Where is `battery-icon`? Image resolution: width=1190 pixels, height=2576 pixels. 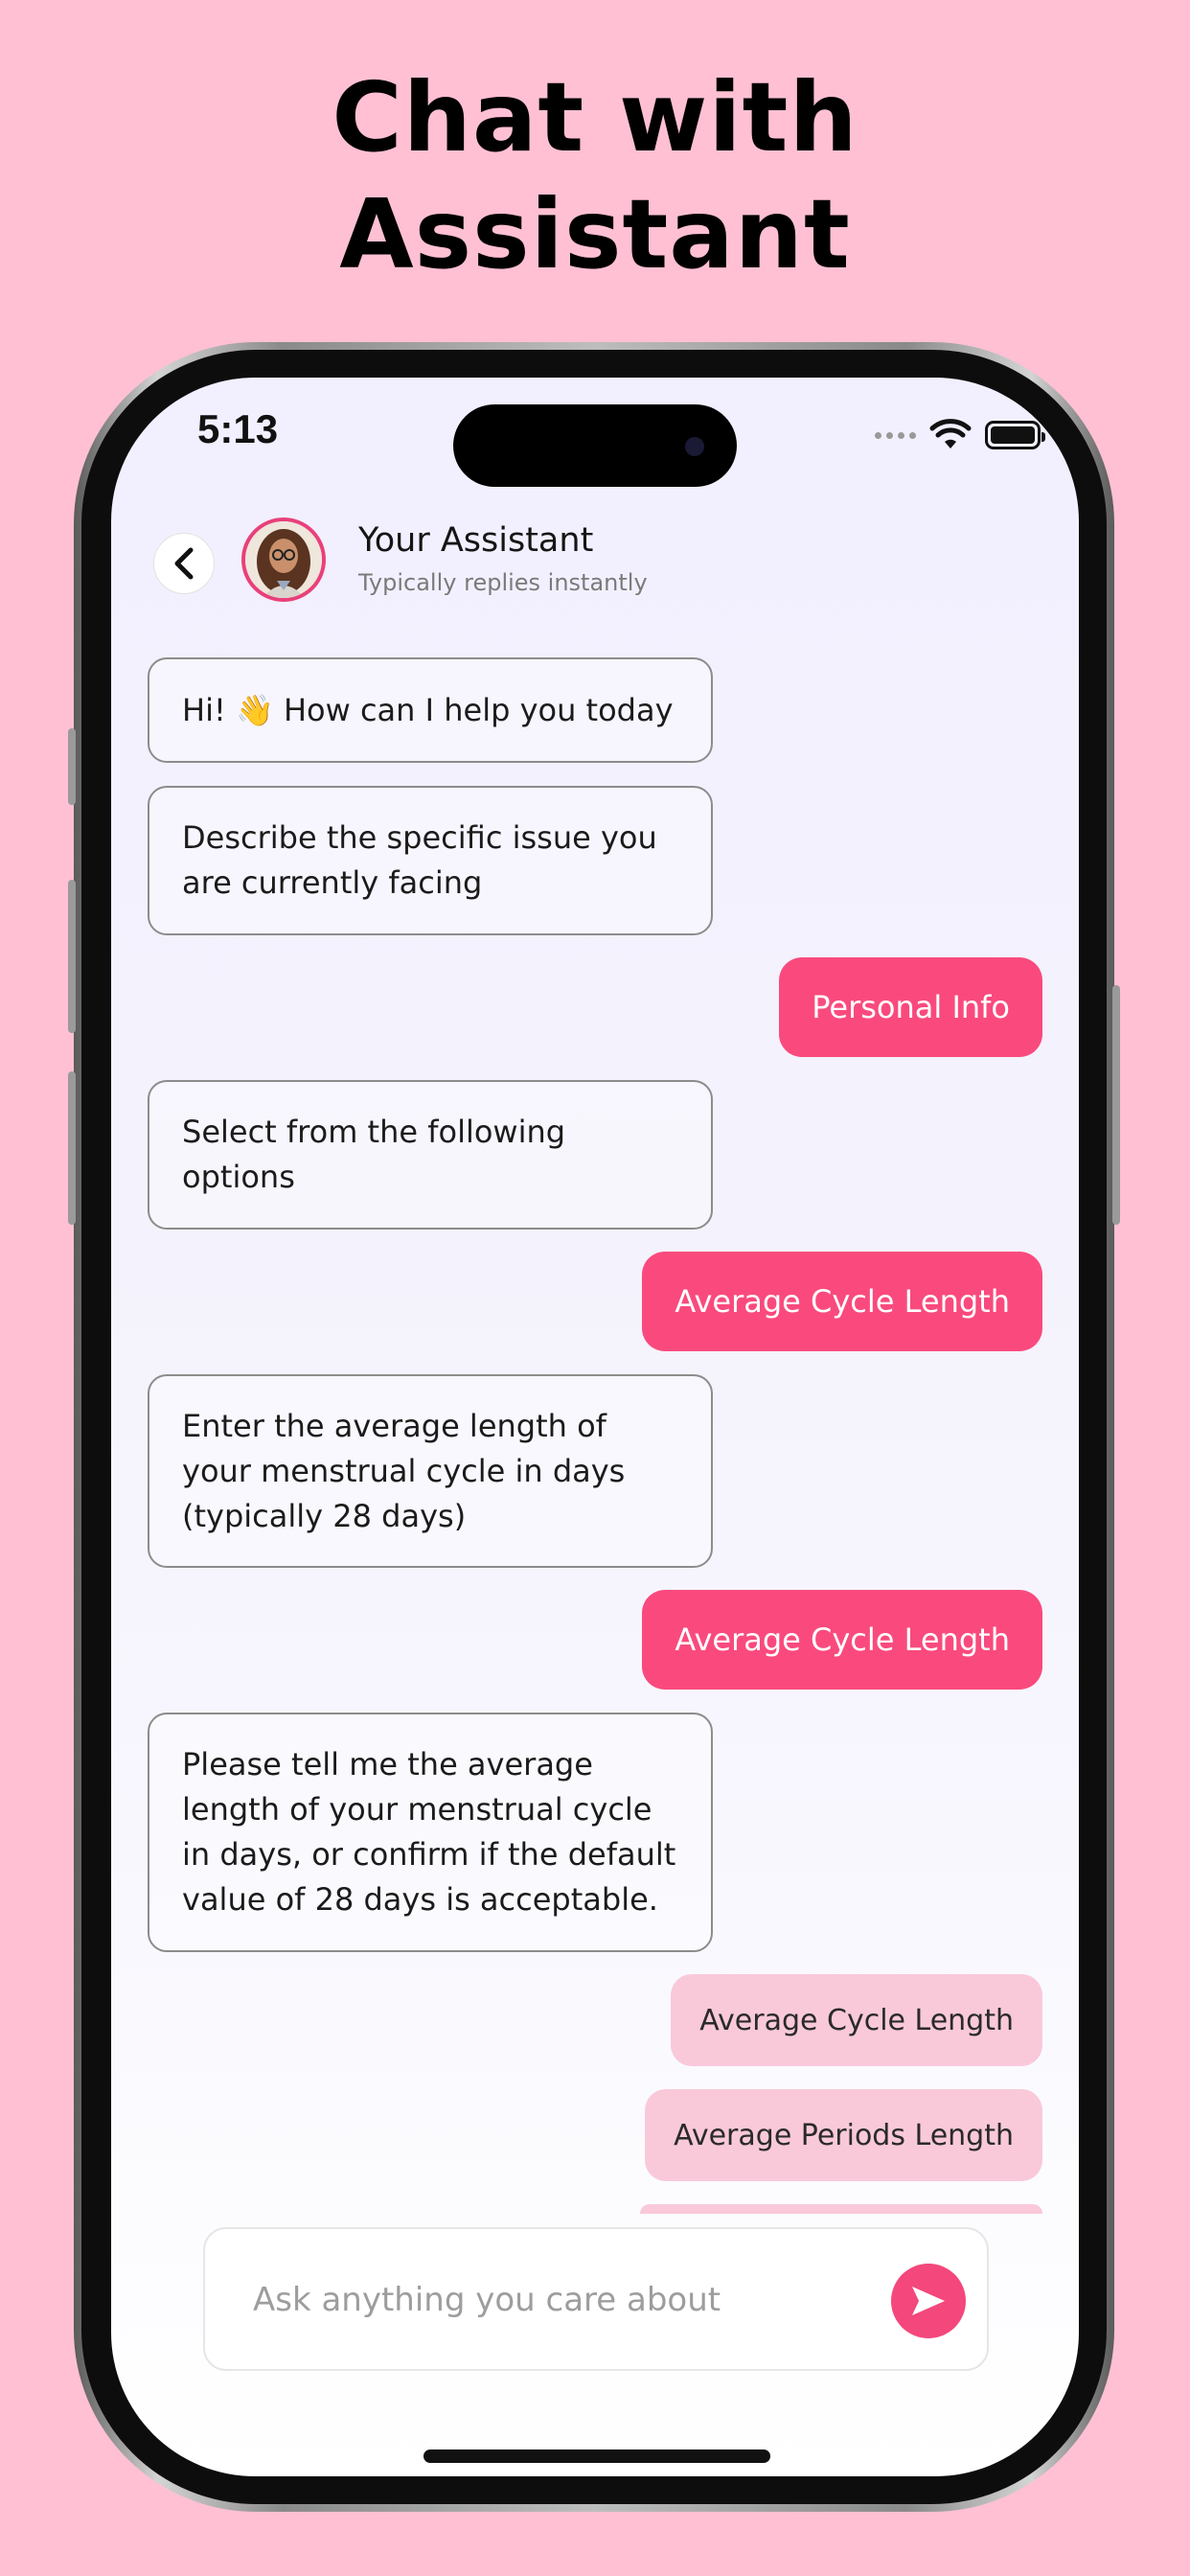 battery-icon is located at coordinates (1015, 435).